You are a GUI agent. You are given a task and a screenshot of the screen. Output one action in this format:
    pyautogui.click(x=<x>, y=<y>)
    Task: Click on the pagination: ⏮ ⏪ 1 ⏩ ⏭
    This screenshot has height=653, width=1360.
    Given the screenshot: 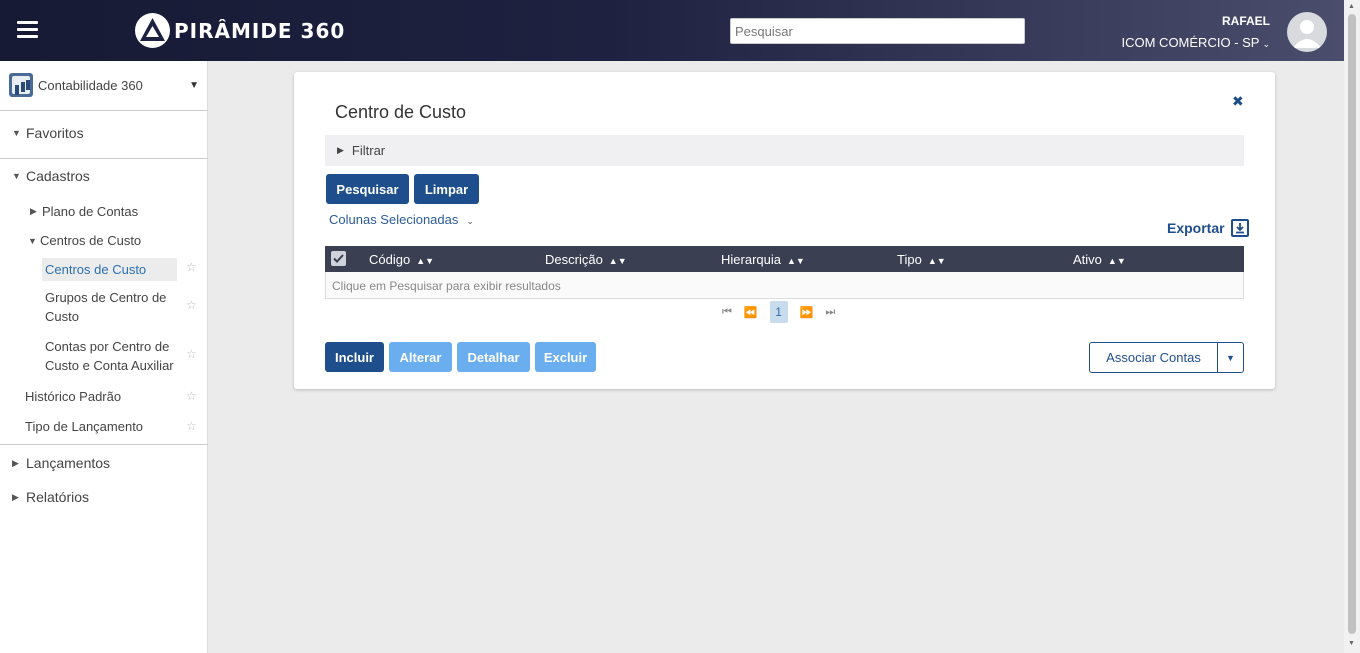 What is the action you would take?
    pyautogui.click(x=778, y=312)
    